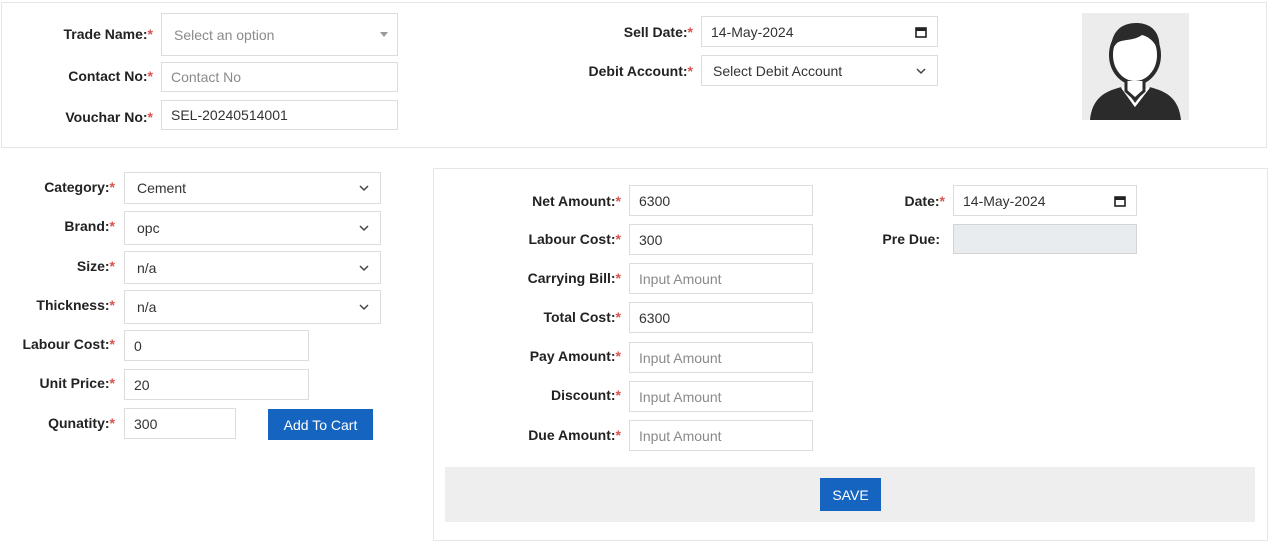  I want to click on sell-date-label: Sell Date:*, so click(658, 32).